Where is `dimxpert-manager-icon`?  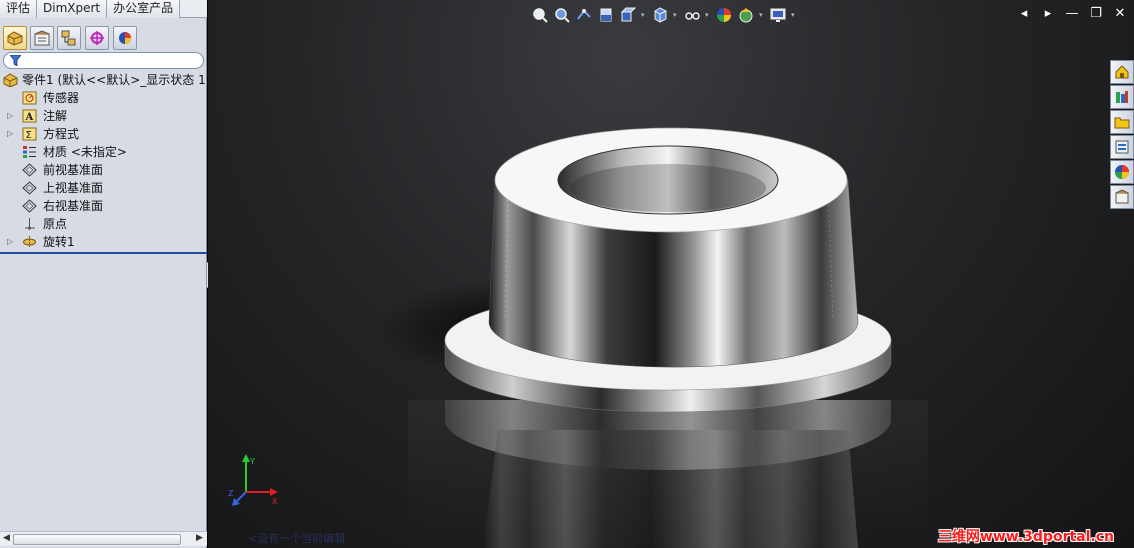 dimxpert-manager-icon is located at coordinates (97, 38).